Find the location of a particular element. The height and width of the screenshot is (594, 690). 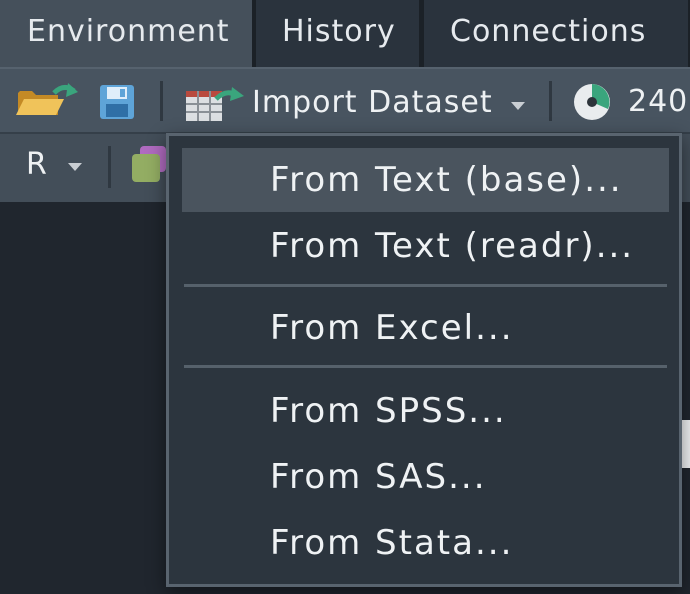

memory-pie-icon is located at coordinates (592, 102).